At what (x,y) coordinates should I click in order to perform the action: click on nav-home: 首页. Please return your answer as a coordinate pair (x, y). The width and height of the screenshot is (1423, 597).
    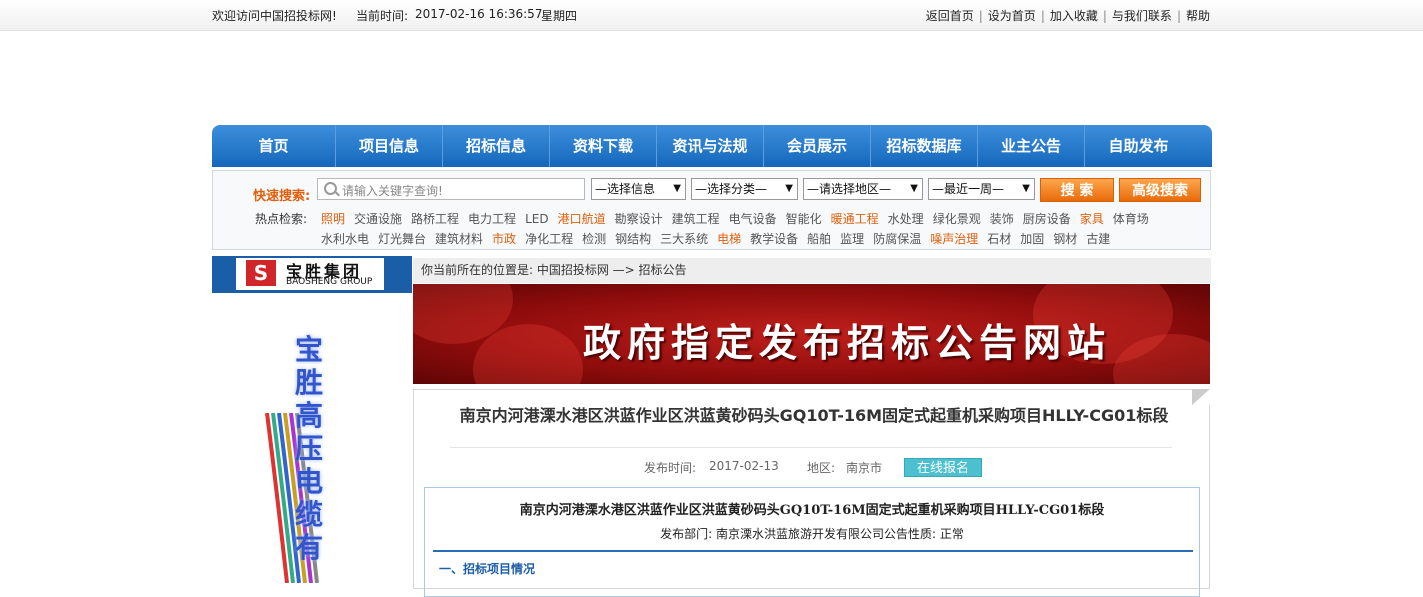
    Looking at the image, I should click on (274, 146).